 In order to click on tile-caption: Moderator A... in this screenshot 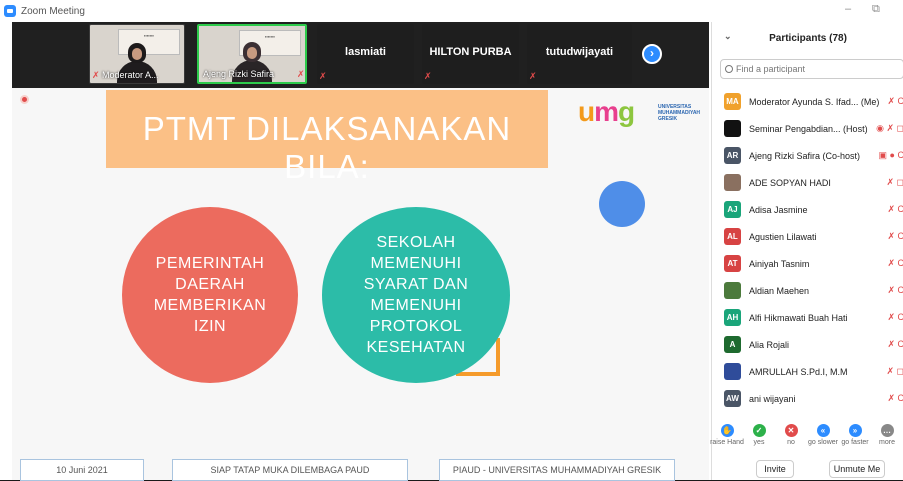, I will do `click(130, 75)`.